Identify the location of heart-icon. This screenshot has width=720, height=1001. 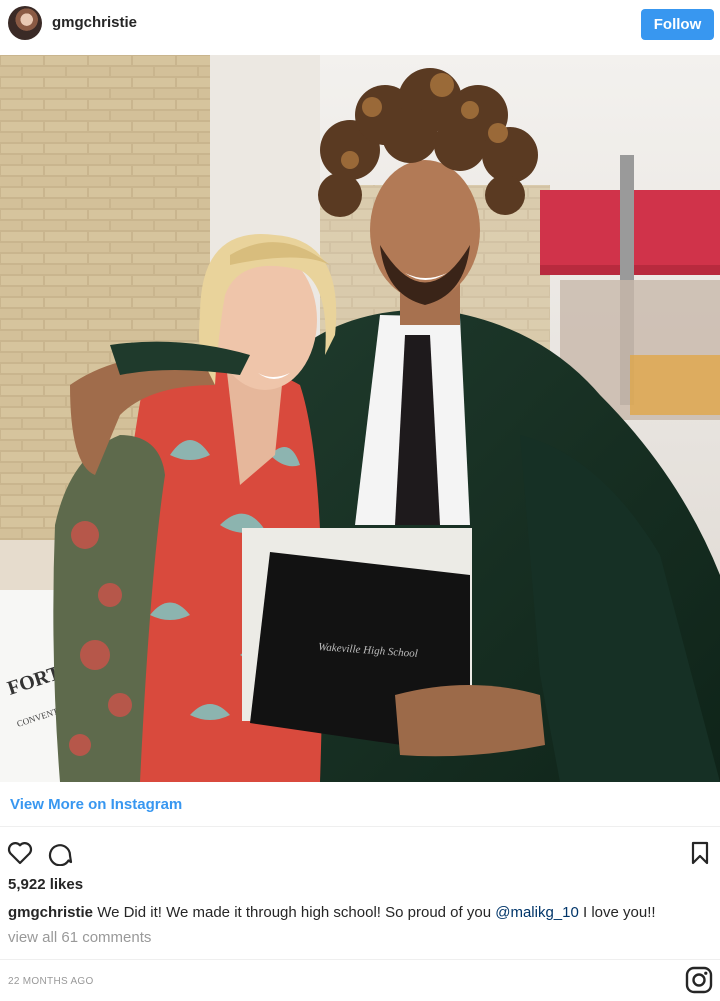
(20, 853).